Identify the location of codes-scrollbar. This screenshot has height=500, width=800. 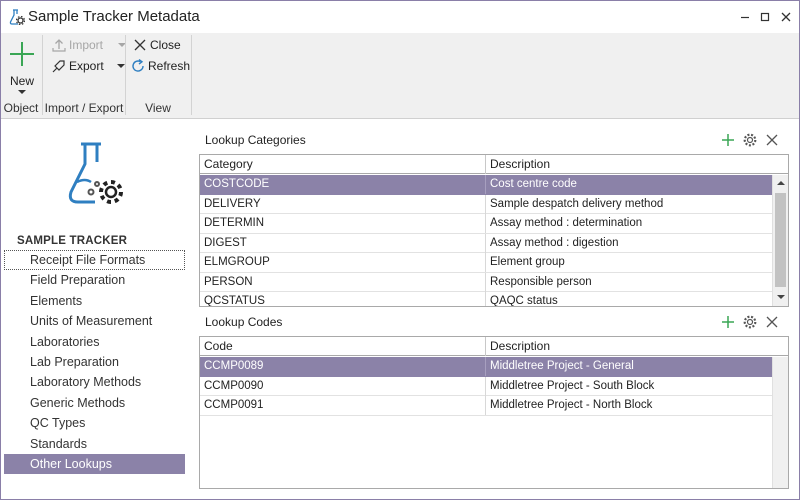
(780, 422).